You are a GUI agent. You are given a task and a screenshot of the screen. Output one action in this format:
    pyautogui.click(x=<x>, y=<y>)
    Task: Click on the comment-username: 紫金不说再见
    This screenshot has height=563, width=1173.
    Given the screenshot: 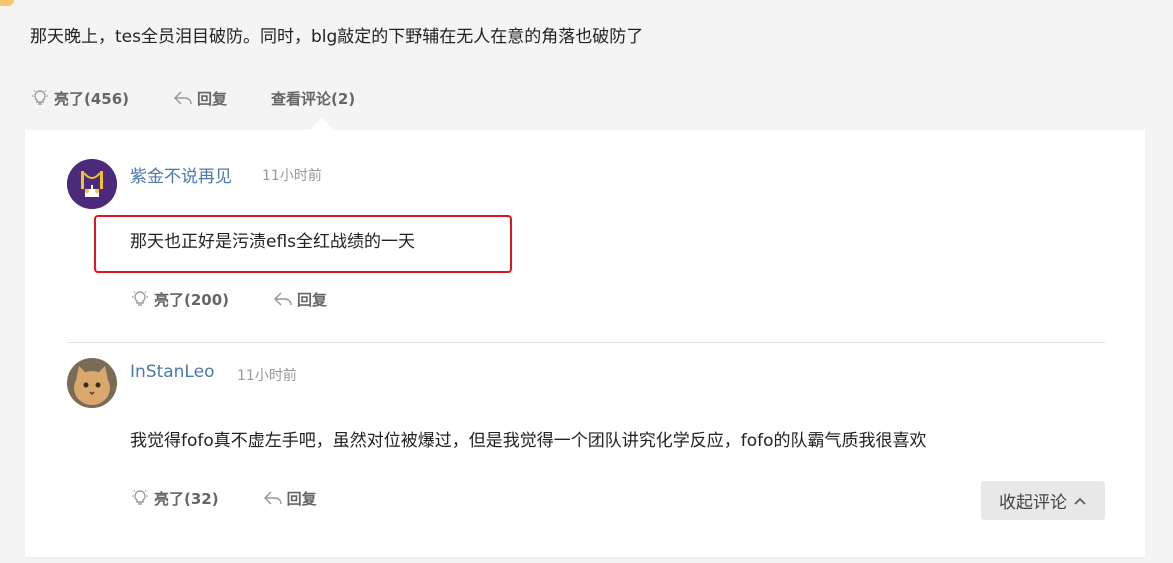 What is the action you would take?
    pyautogui.click(x=181, y=174)
    